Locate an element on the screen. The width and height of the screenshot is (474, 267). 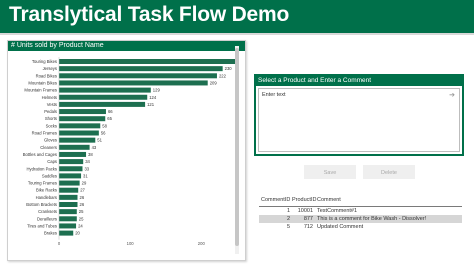
category-label: Gloves is located at coordinates (50, 140).